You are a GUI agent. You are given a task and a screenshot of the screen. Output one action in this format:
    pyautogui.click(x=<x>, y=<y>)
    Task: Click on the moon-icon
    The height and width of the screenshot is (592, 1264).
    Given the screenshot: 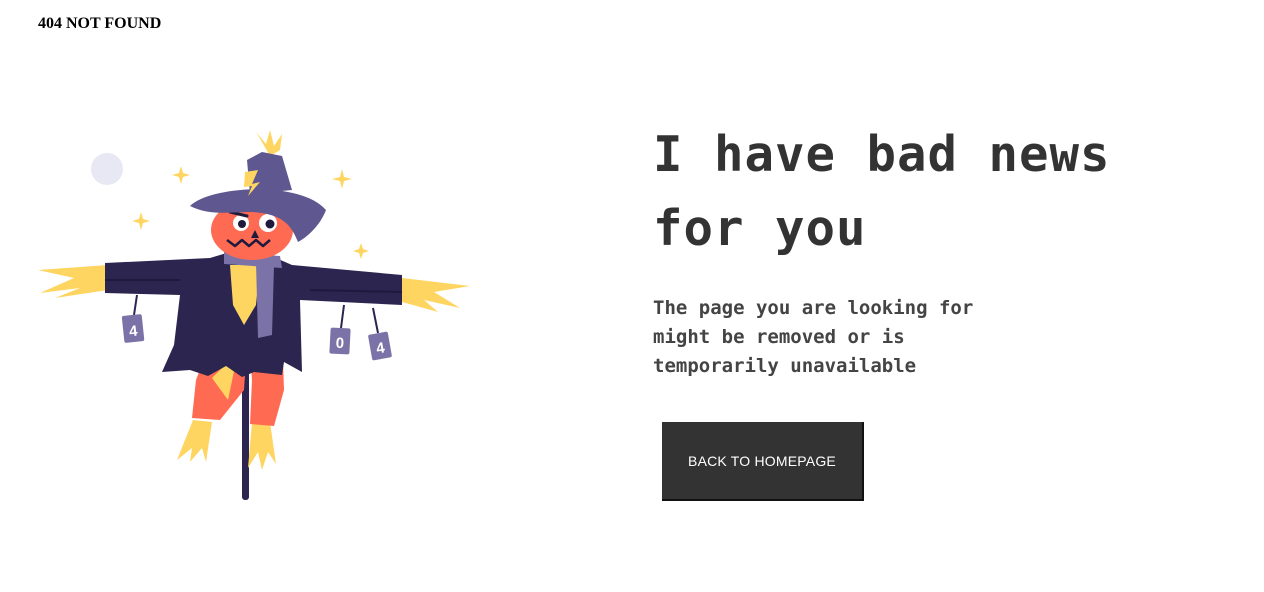 What is the action you would take?
    pyautogui.click(x=107, y=169)
    